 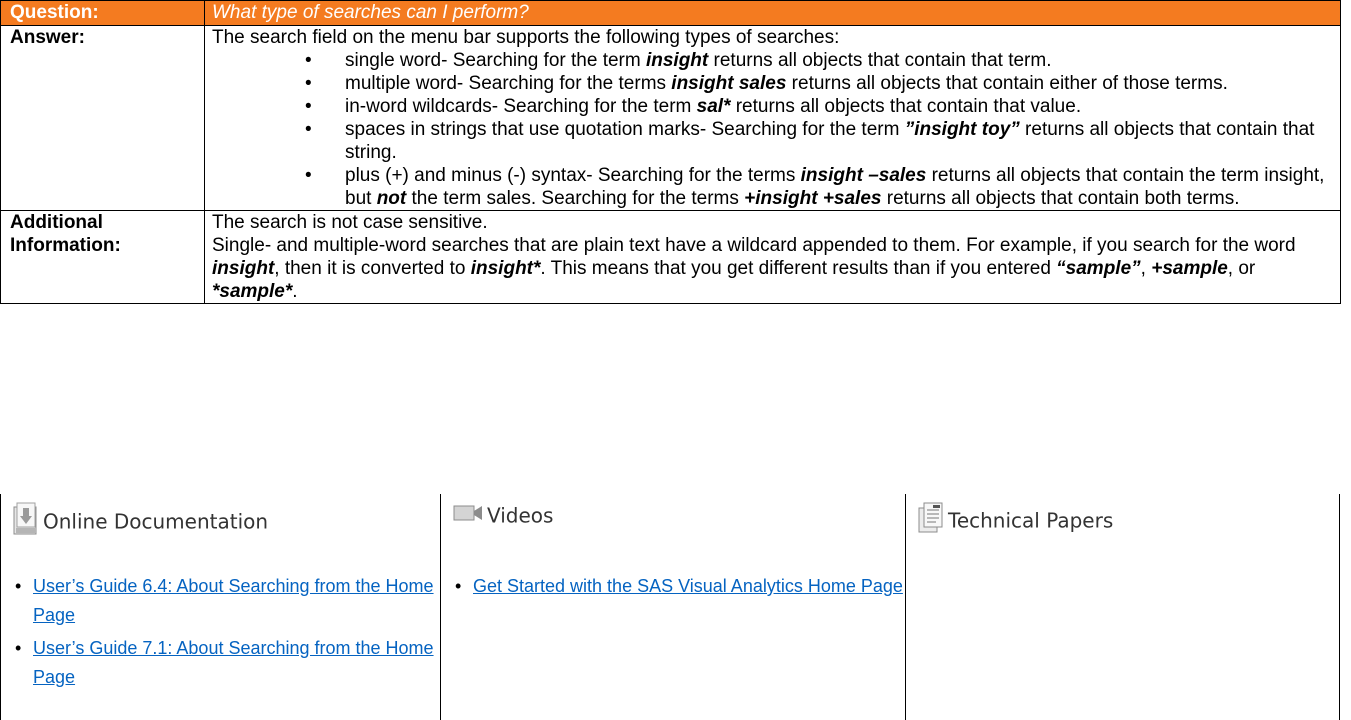 What do you see at coordinates (1122, 607) in the screenshot?
I see `technical-papers-column: Technical Papers` at bounding box center [1122, 607].